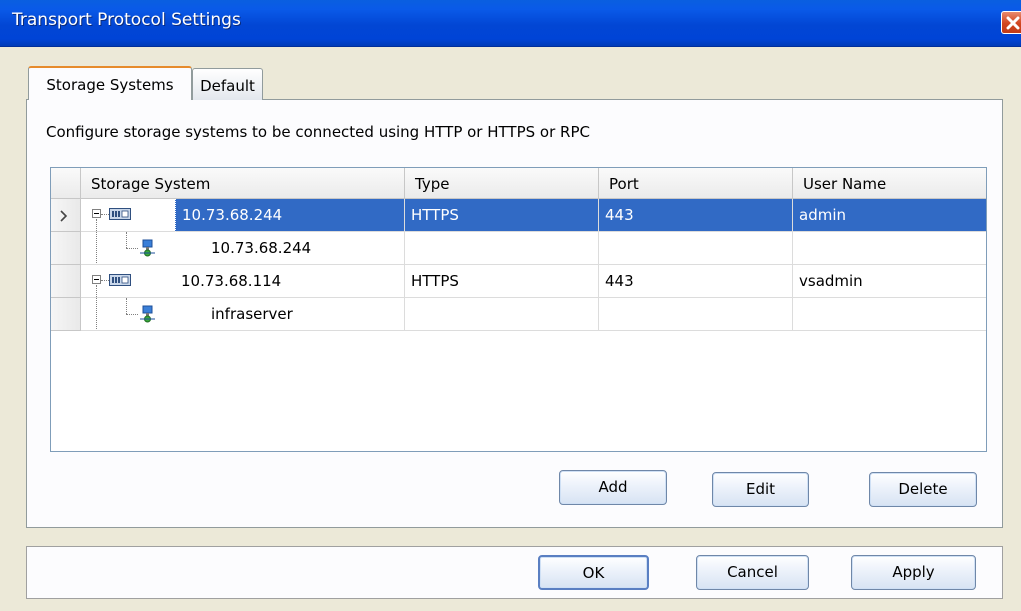 The image size is (1021, 611). Describe the element at coordinates (923, 489) in the screenshot. I see `delete-button: Delete` at that location.